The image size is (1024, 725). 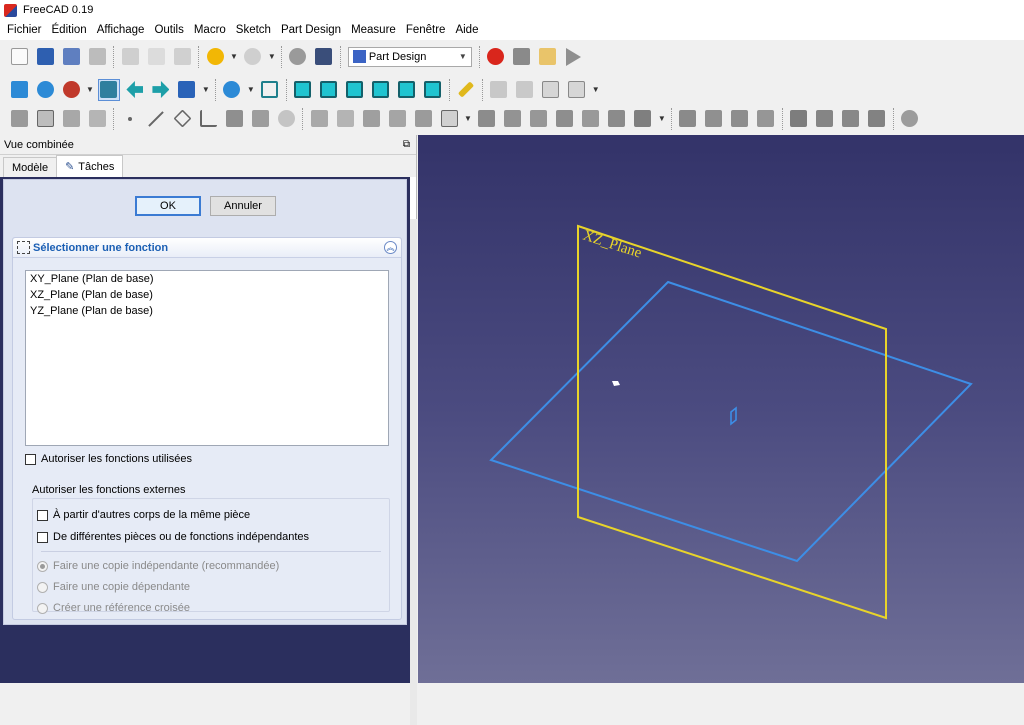 What do you see at coordinates (215, 57) in the screenshot?
I see `undo-button` at bounding box center [215, 57].